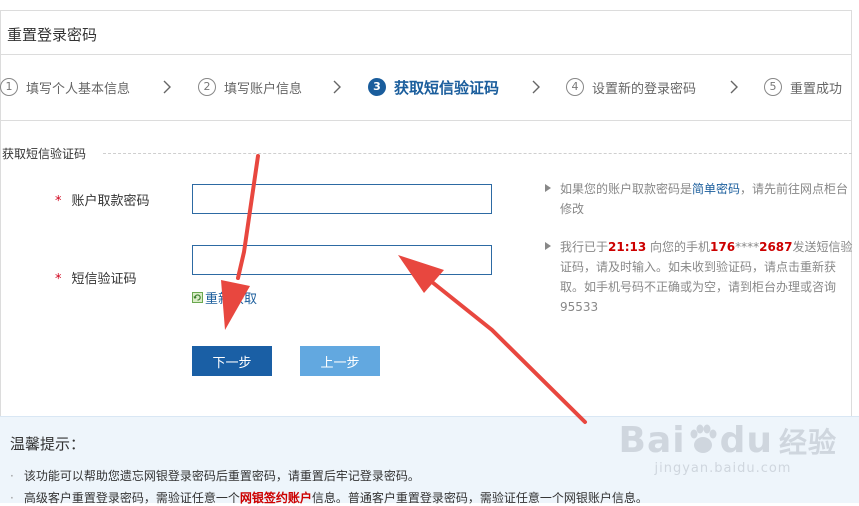 The height and width of the screenshot is (506, 859). I want to click on tips-line-1: · 该功能可以帮助您遗忘网银登录密码后重置密码，请重置后牢记登录密码。, so click(215, 475).